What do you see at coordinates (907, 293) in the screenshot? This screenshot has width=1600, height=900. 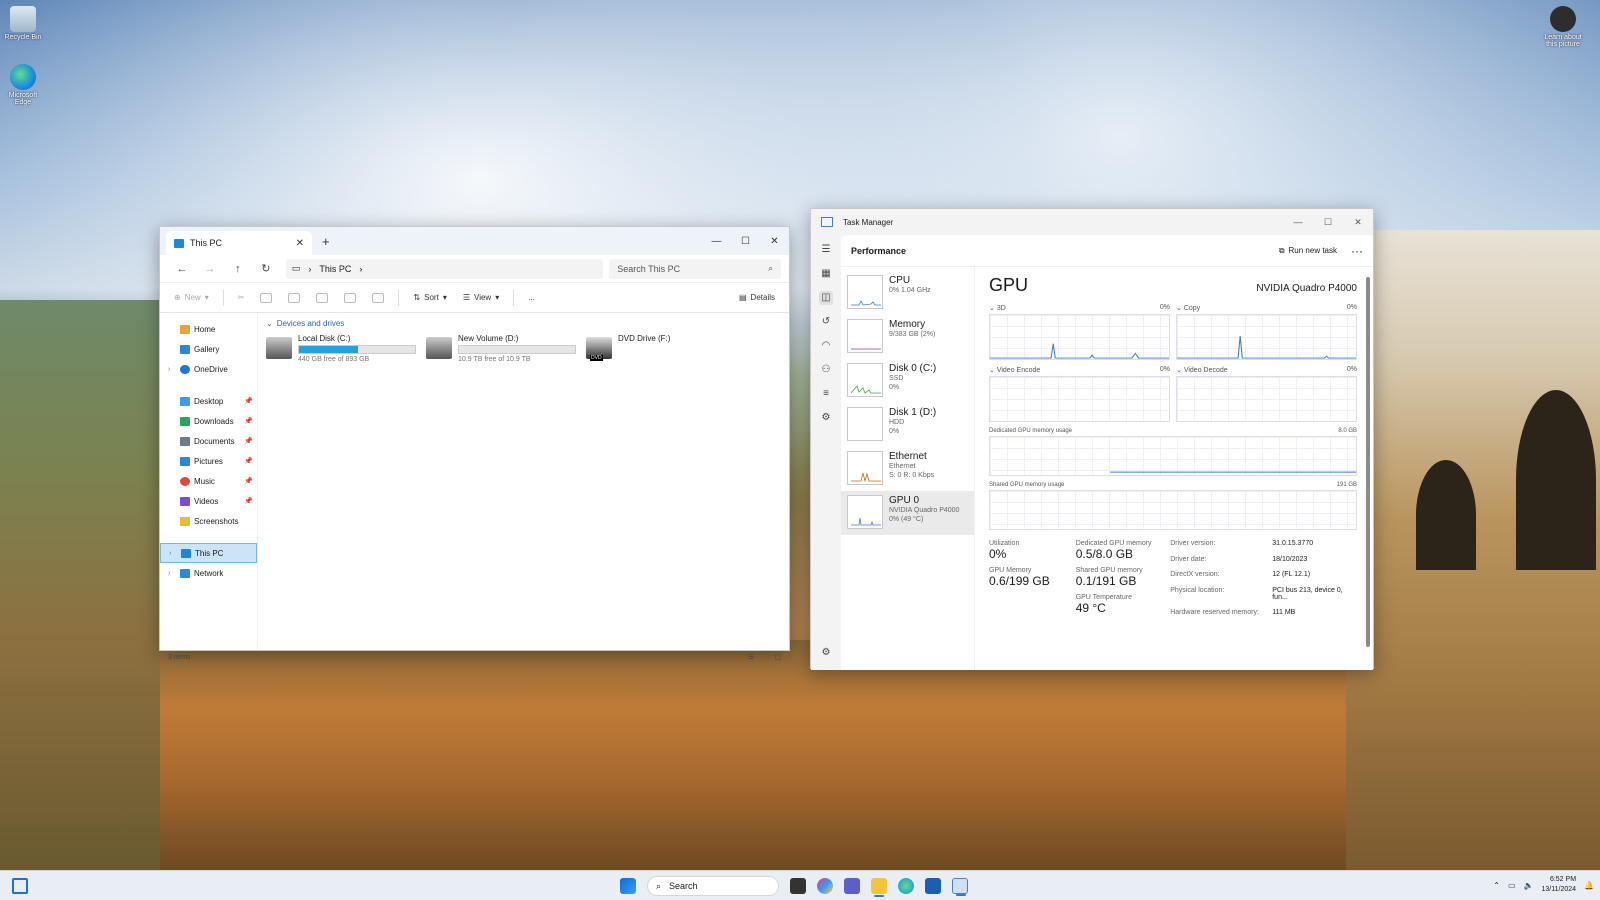 I see `resource-item-cpu: CPU 0% 1.04 GHz` at bounding box center [907, 293].